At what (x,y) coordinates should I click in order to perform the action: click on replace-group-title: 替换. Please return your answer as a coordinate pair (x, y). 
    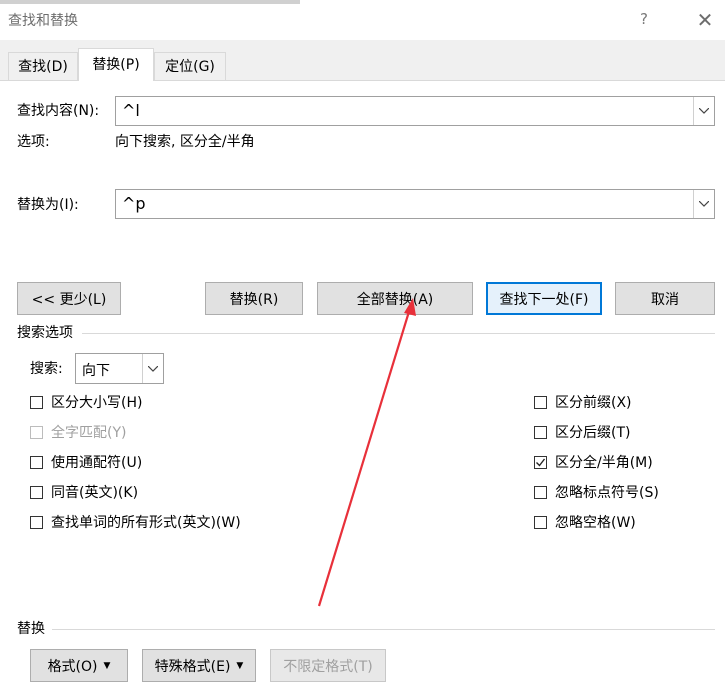
    Looking at the image, I should click on (31, 629).